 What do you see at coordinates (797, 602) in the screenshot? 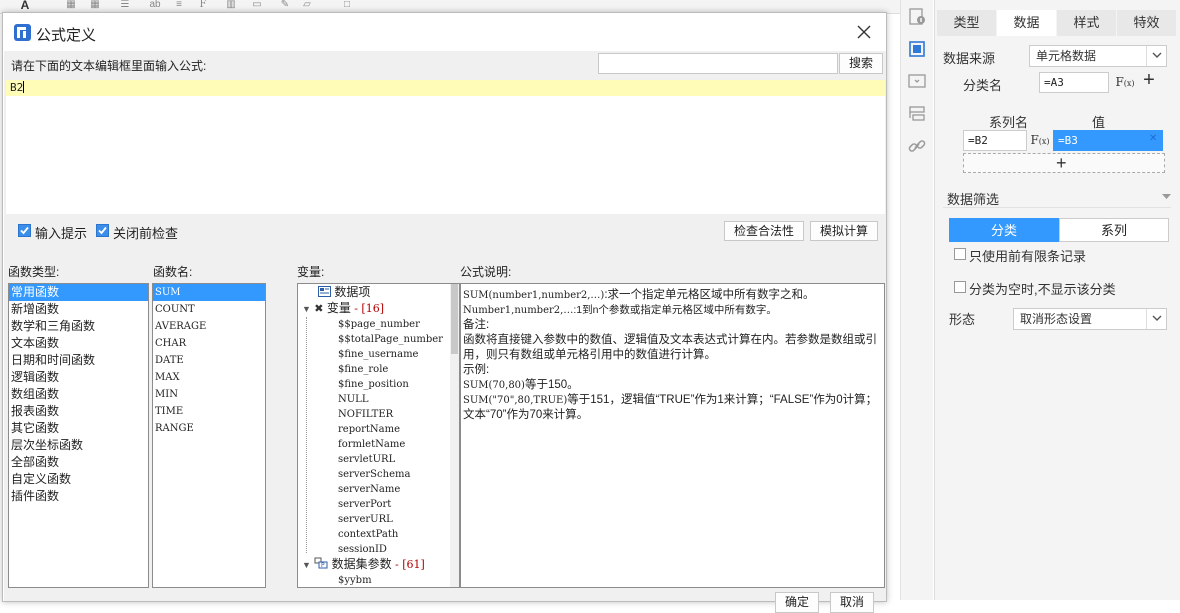
I see `ok-button: 确定` at bounding box center [797, 602].